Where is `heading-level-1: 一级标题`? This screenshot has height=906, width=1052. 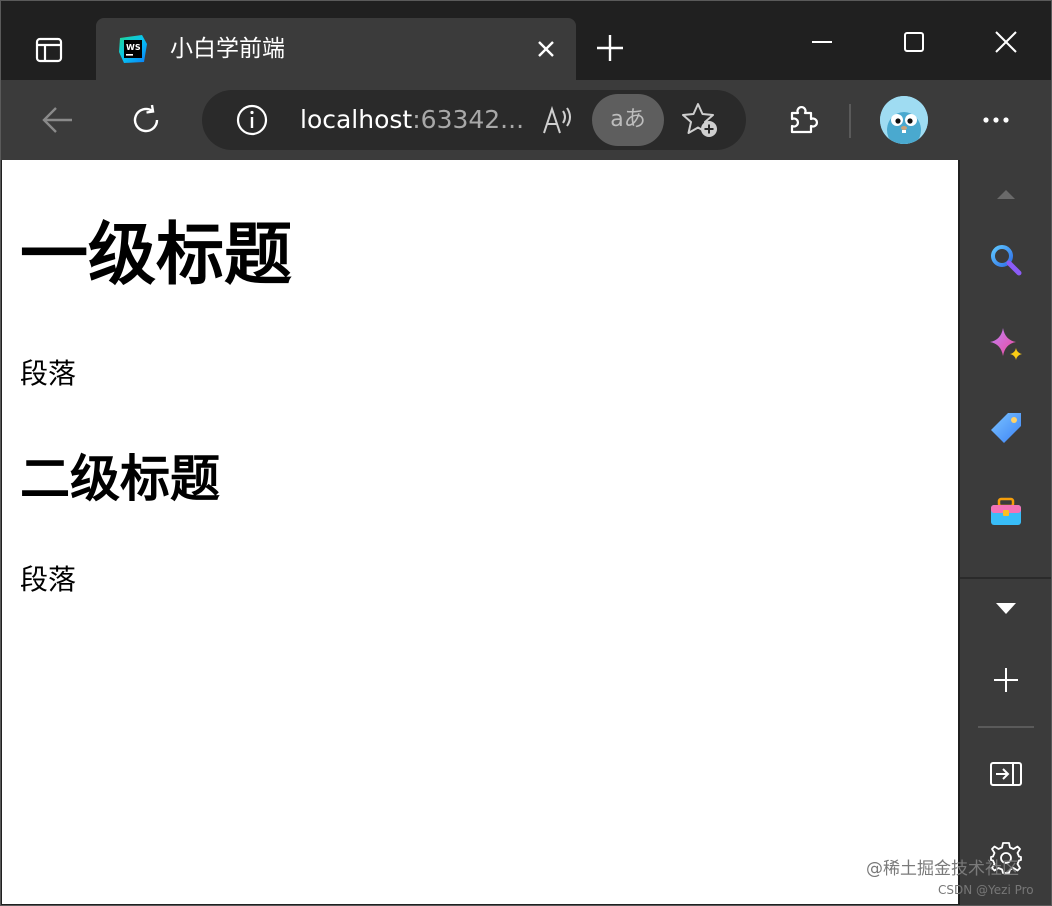
heading-level-1: 一级标题 is located at coordinates (156, 255).